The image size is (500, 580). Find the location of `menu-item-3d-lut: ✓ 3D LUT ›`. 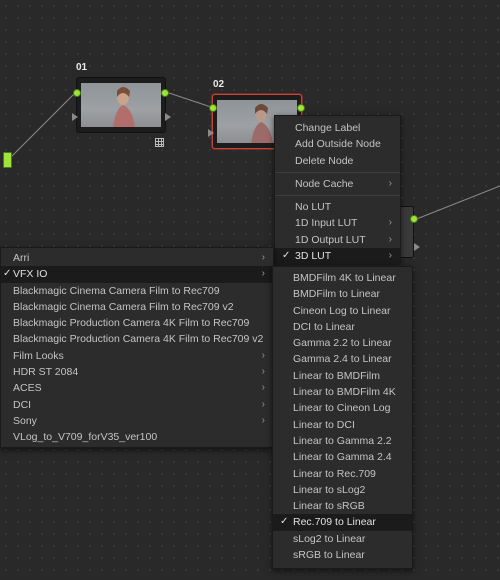

menu-item-3d-lut: ✓ 3D LUT › is located at coordinates (337, 256).